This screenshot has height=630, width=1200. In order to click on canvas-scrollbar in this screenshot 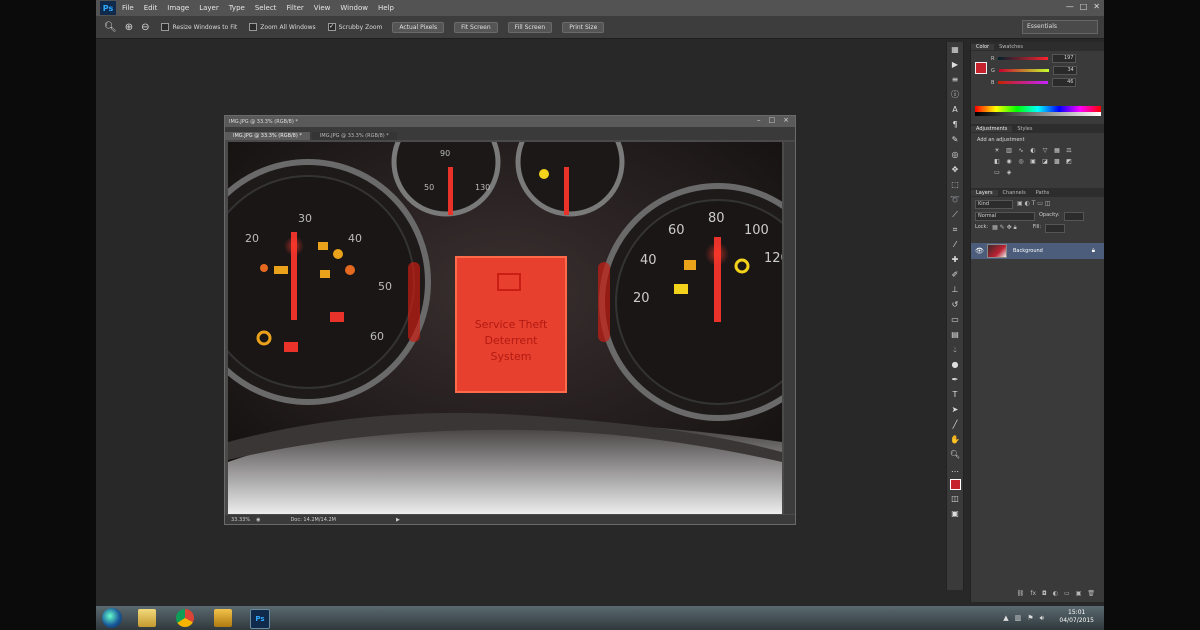, I will do `click(789, 328)`.